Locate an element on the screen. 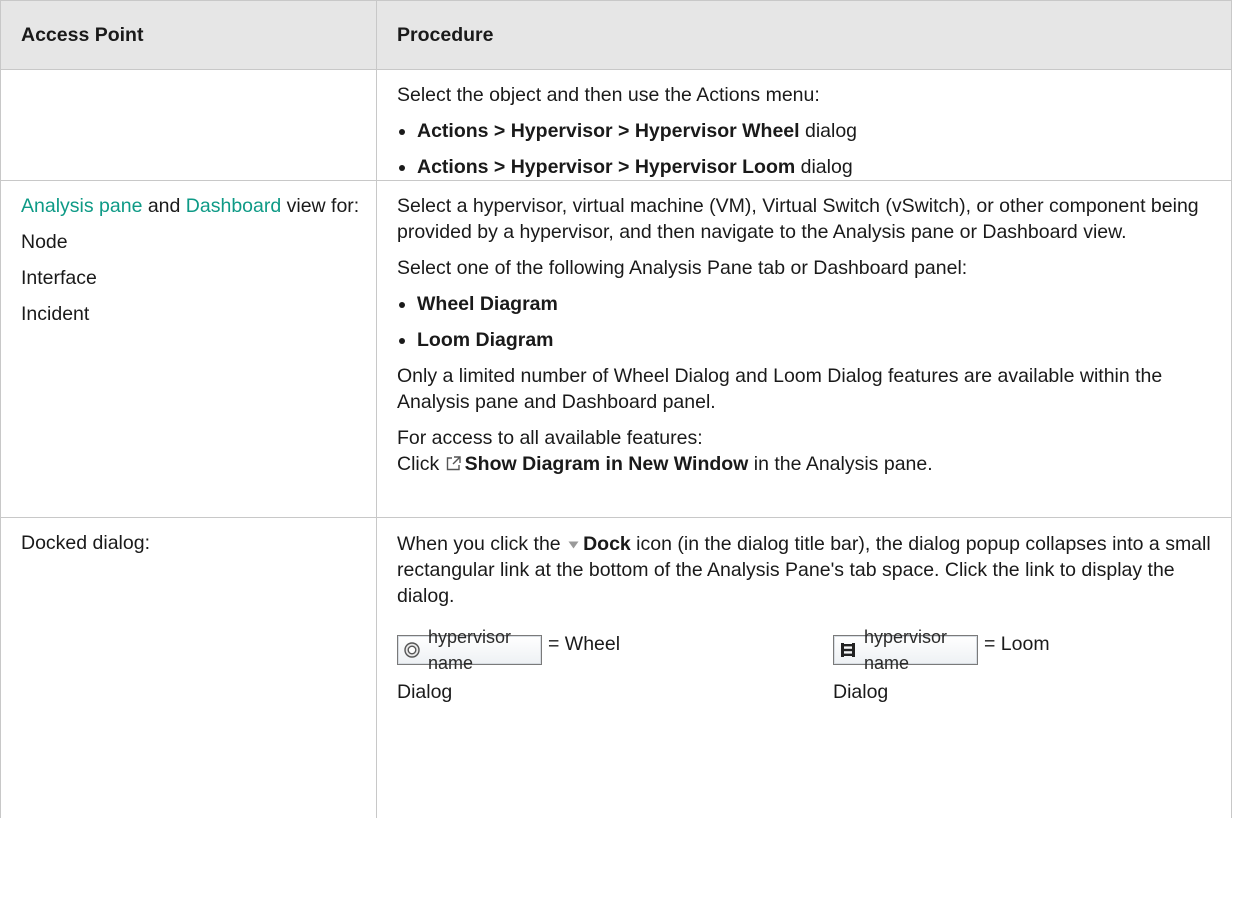 The image size is (1241, 909). dashboard-link: Dashboard is located at coordinates (233, 206).